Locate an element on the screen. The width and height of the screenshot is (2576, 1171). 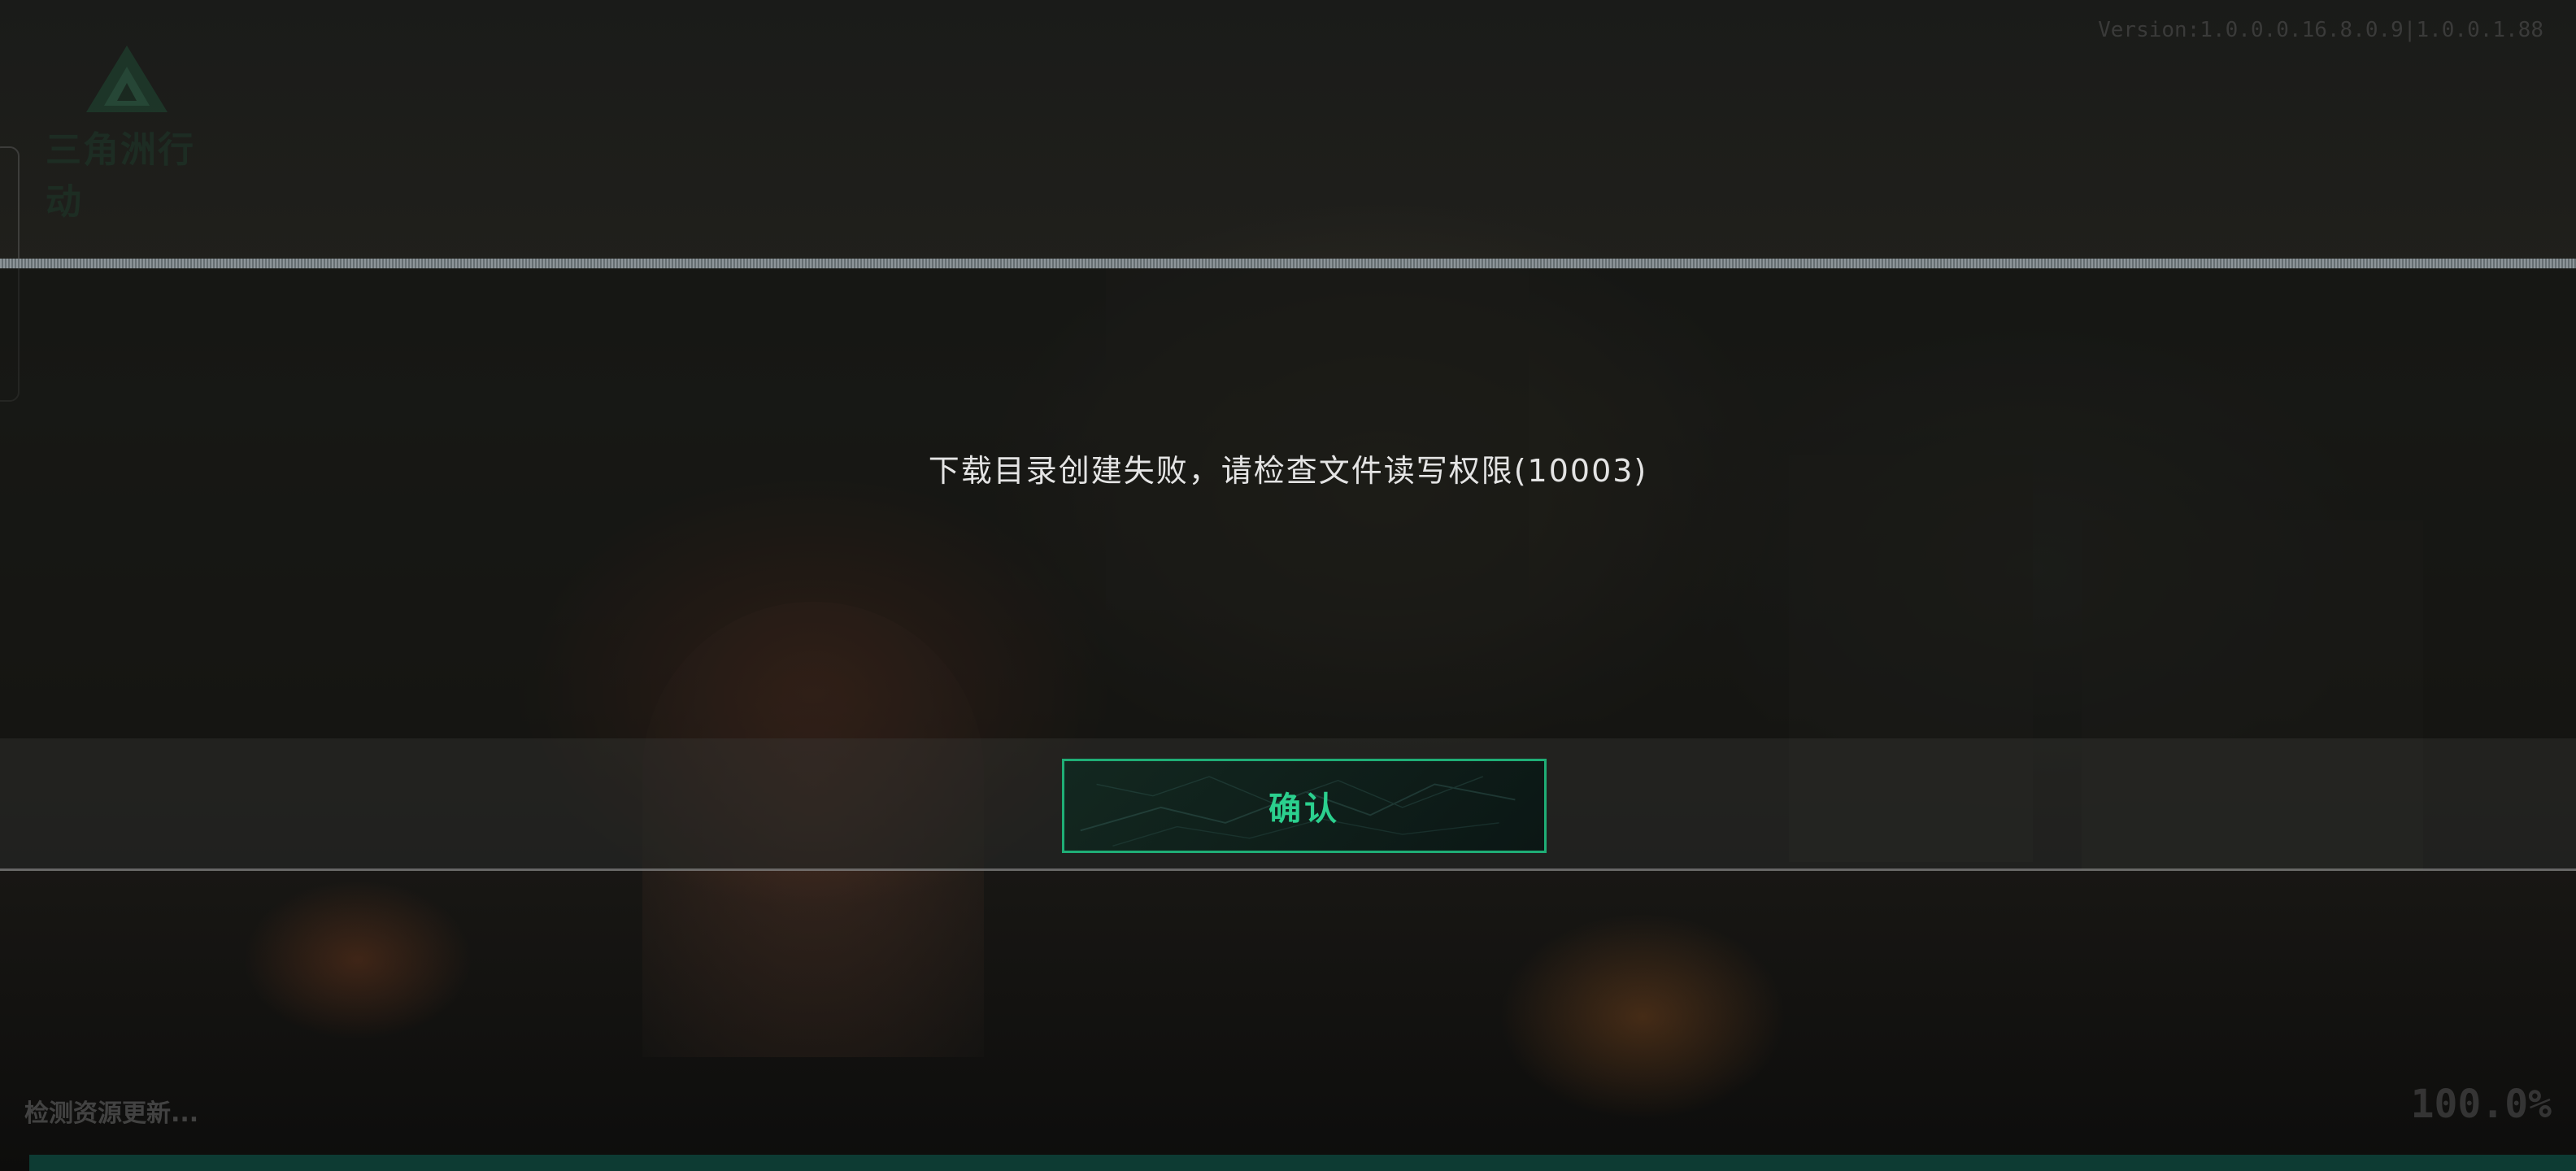
progress-bar-fill is located at coordinates (1303, 1163).